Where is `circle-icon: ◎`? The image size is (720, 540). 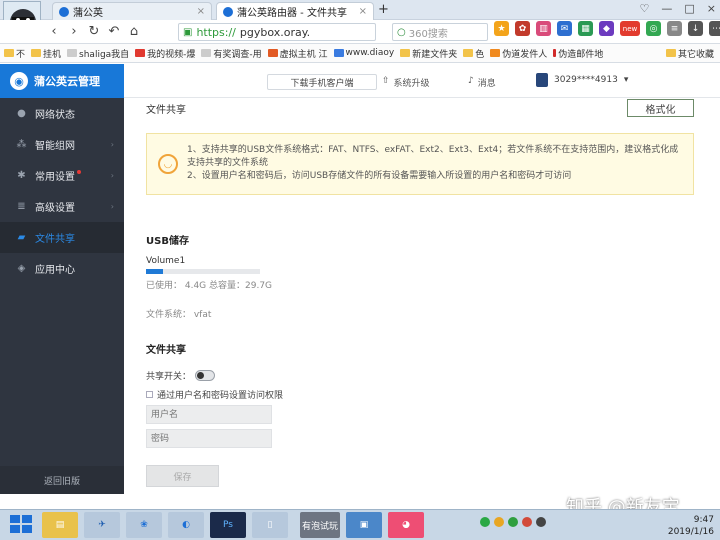 circle-icon: ◎ is located at coordinates (653, 28).